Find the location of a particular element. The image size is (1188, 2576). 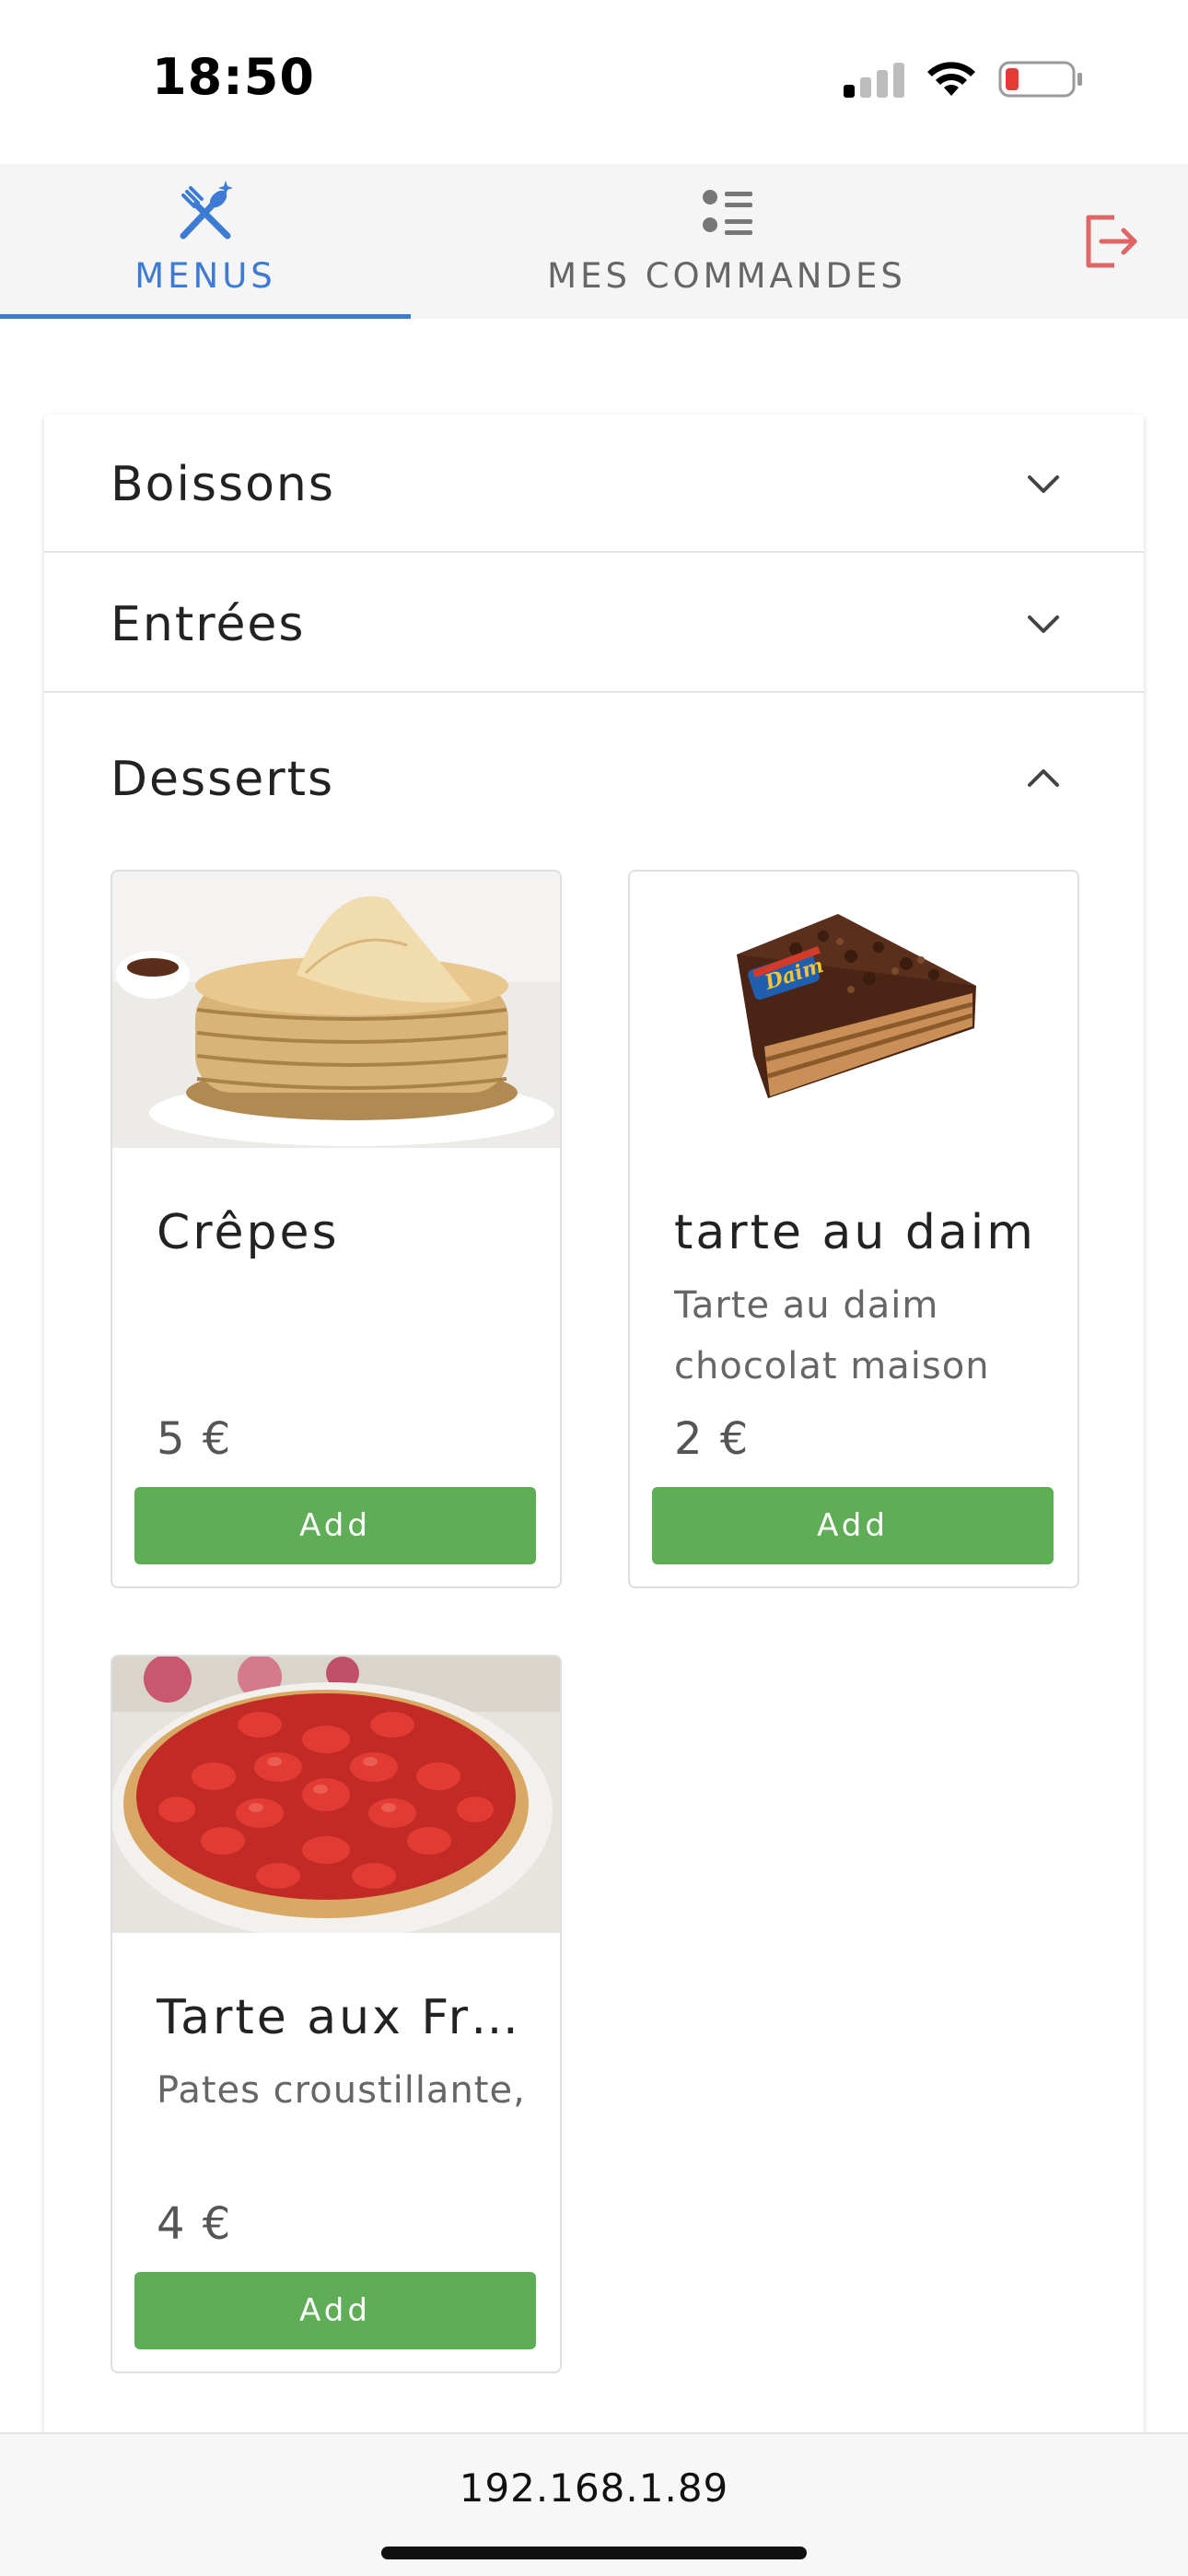

product-title: Tarte aux Fraises is located at coordinates (341, 2017).